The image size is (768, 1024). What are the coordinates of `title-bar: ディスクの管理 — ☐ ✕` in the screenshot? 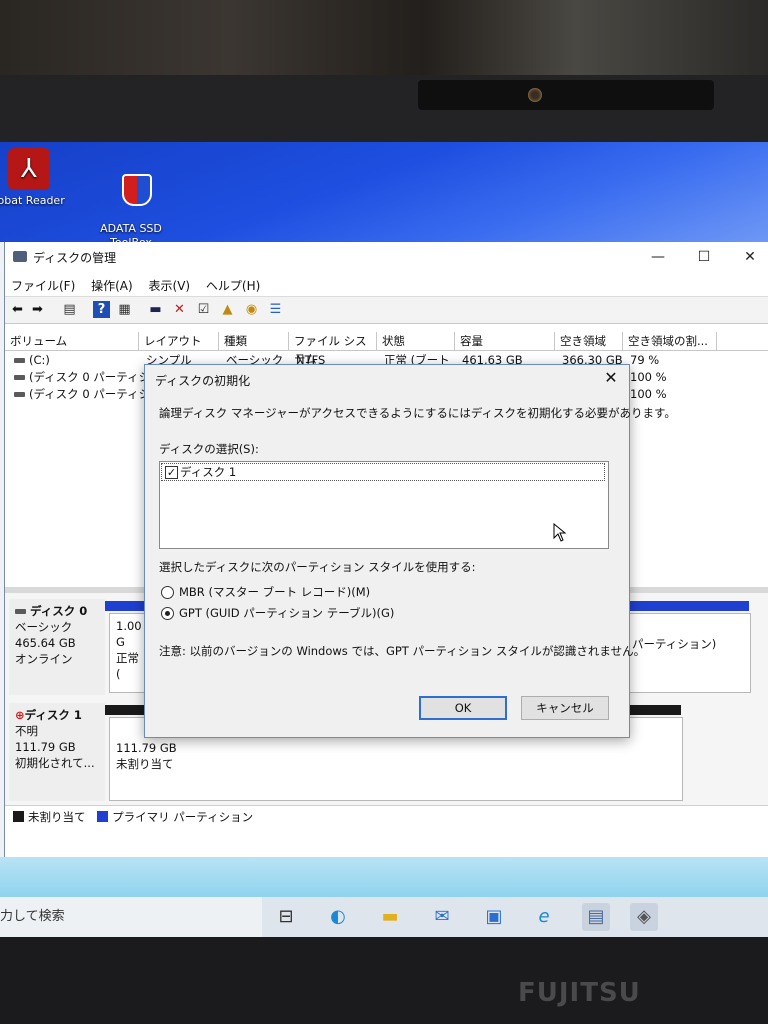 It's located at (386, 257).